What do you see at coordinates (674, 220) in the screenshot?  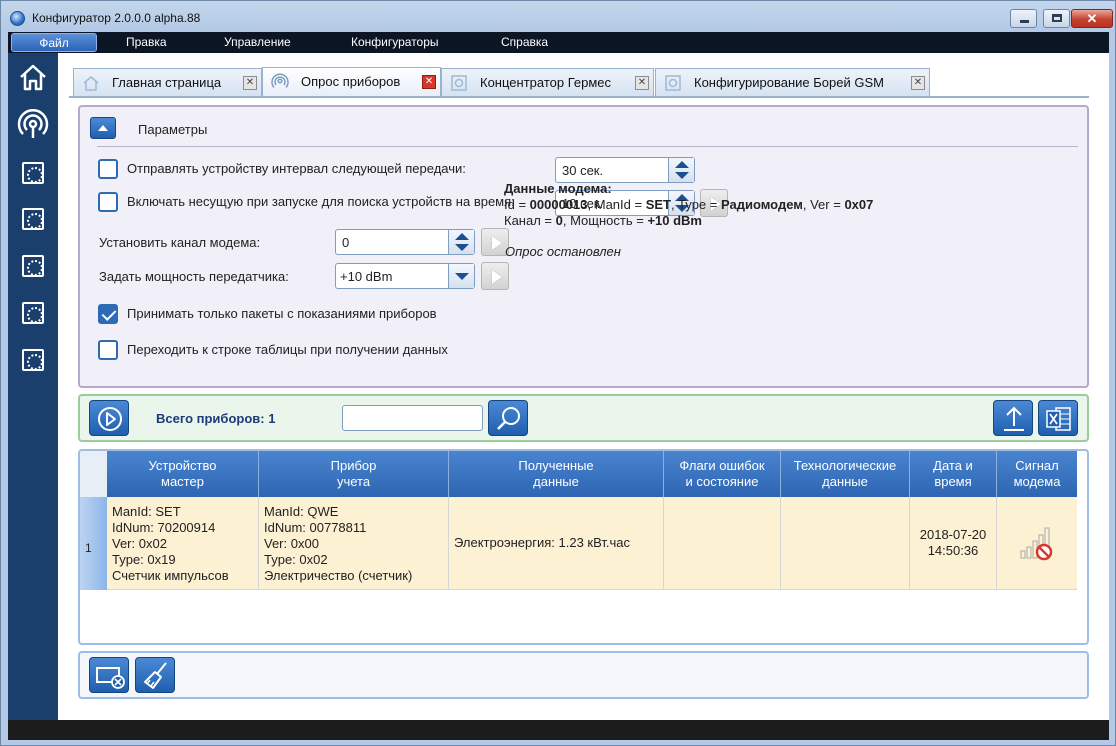 I see `modem-power: +10 dBm` at bounding box center [674, 220].